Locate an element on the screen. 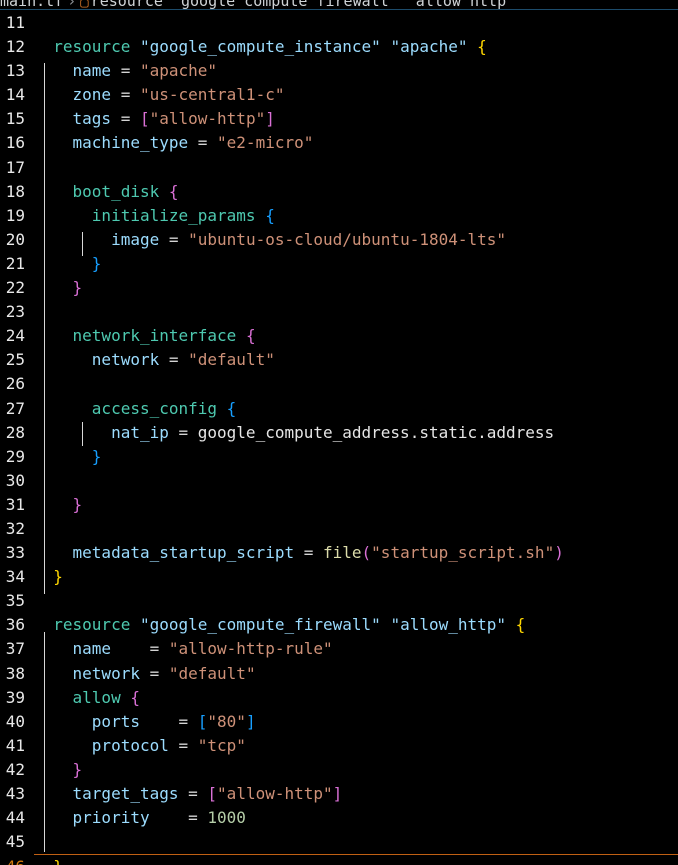 Image resolution: width=678 pixels, height=865 pixels. code-line: 26 is located at coordinates (339, 384).